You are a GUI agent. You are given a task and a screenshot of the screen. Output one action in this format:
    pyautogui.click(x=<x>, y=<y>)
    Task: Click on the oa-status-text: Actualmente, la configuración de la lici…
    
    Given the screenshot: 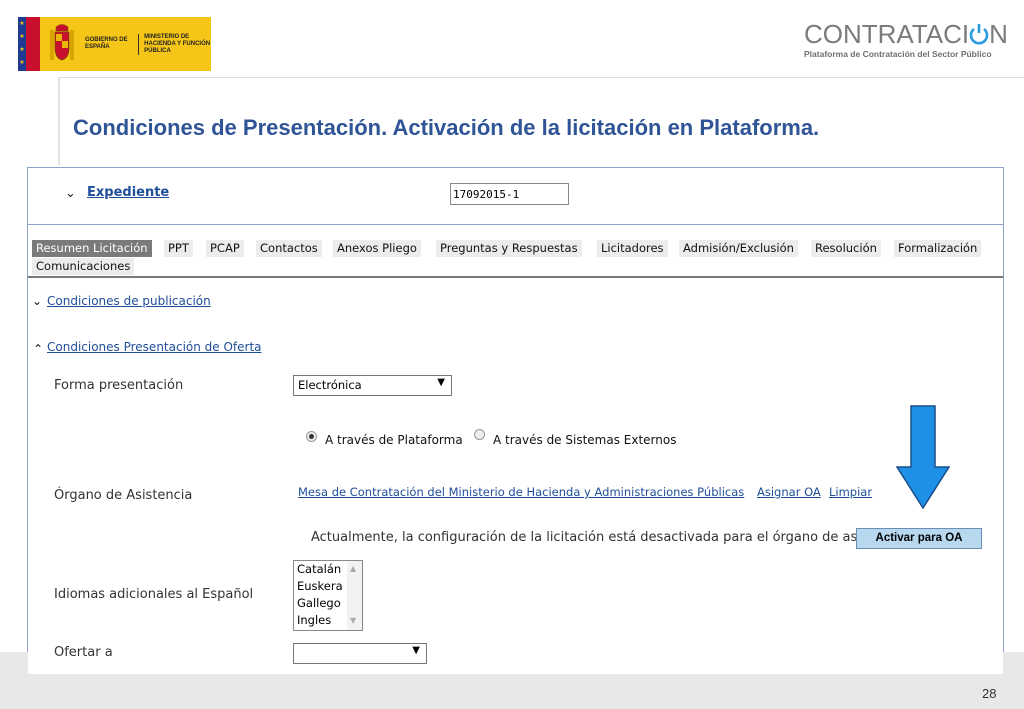 What is the action you would take?
    pyautogui.click(x=609, y=537)
    